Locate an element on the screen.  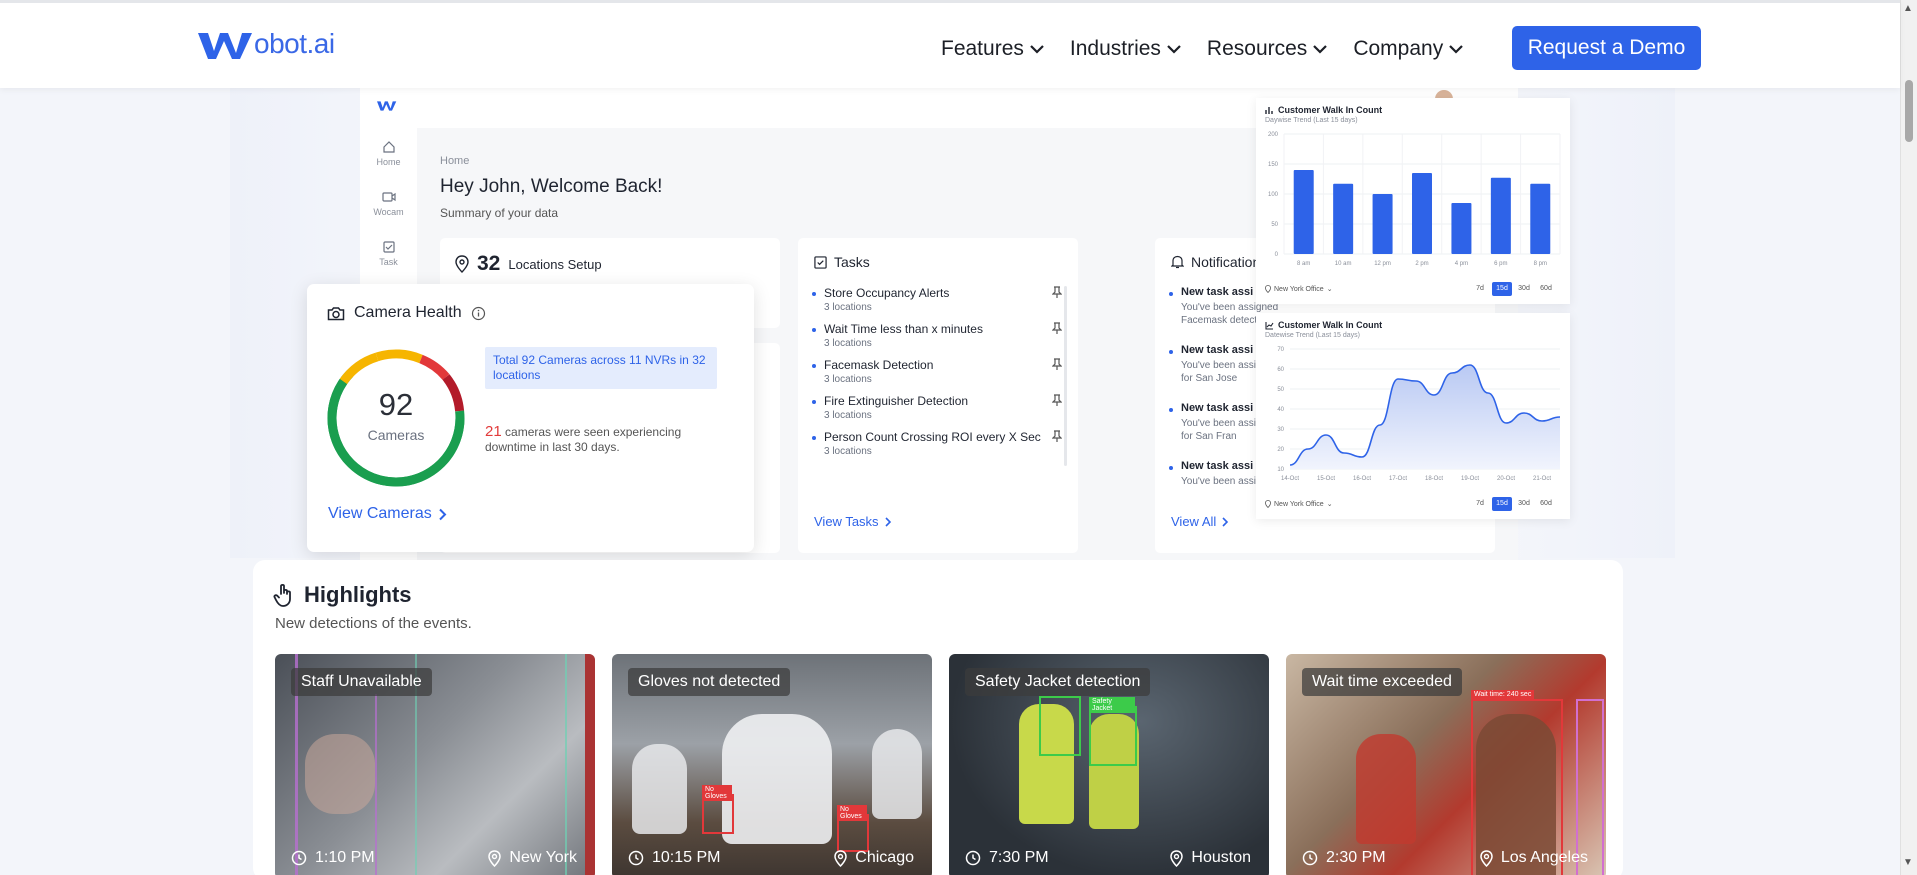
bar-chart-icon is located at coordinates (1269, 110).